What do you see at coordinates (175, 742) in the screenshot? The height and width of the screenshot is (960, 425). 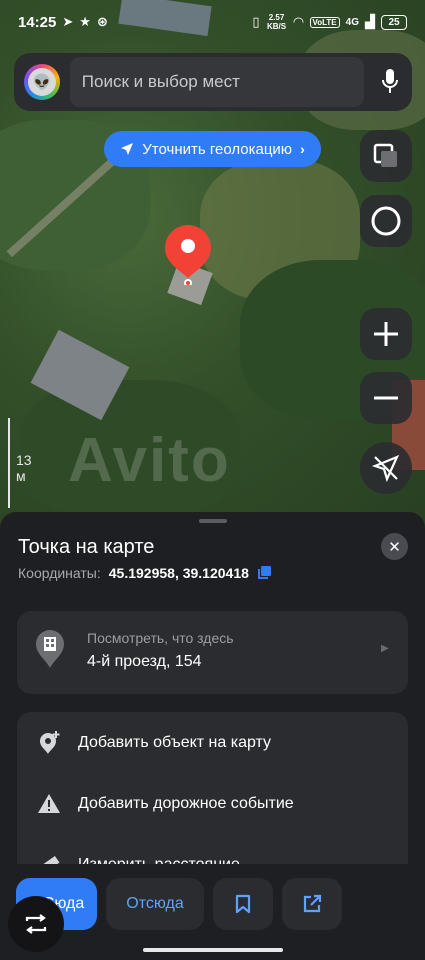 I see `add-object-label: Добавить объект на карту` at bounding box center [175, 742].